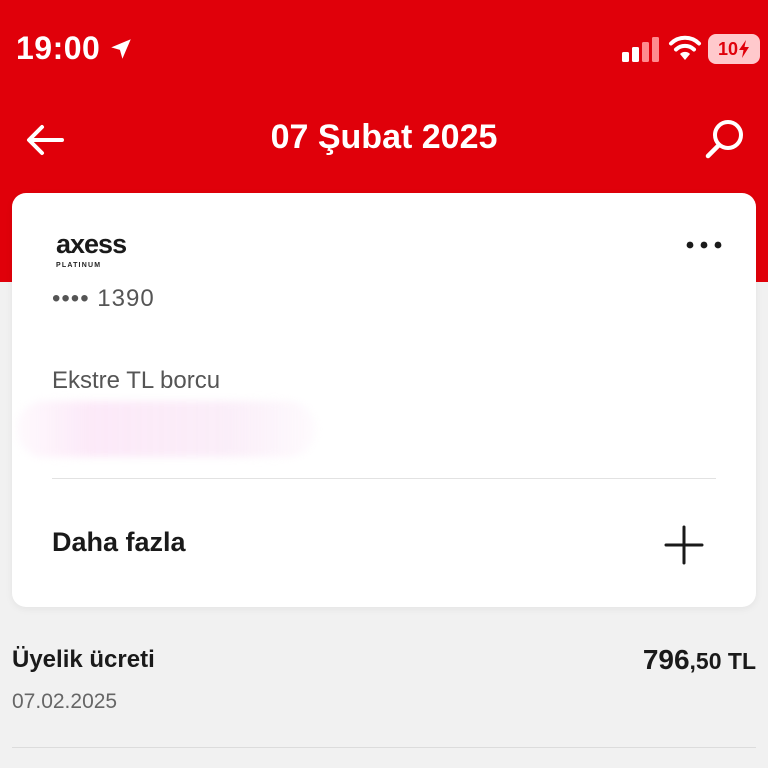 Image resolution: width=768 pixels, height=768 pixels. What do you see at coordinates (384, 137) in the screenshot?
I see `page-title: 07 Şubat 2025` at bounding box center [384, 137].